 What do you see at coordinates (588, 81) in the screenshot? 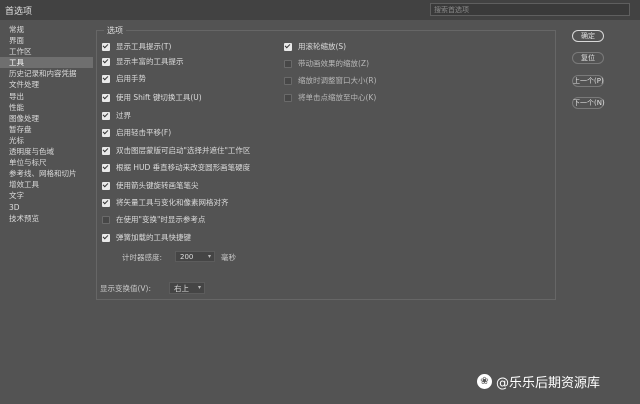
I see `prev-button: 上一个(P)` at bounding box center [588, 81].